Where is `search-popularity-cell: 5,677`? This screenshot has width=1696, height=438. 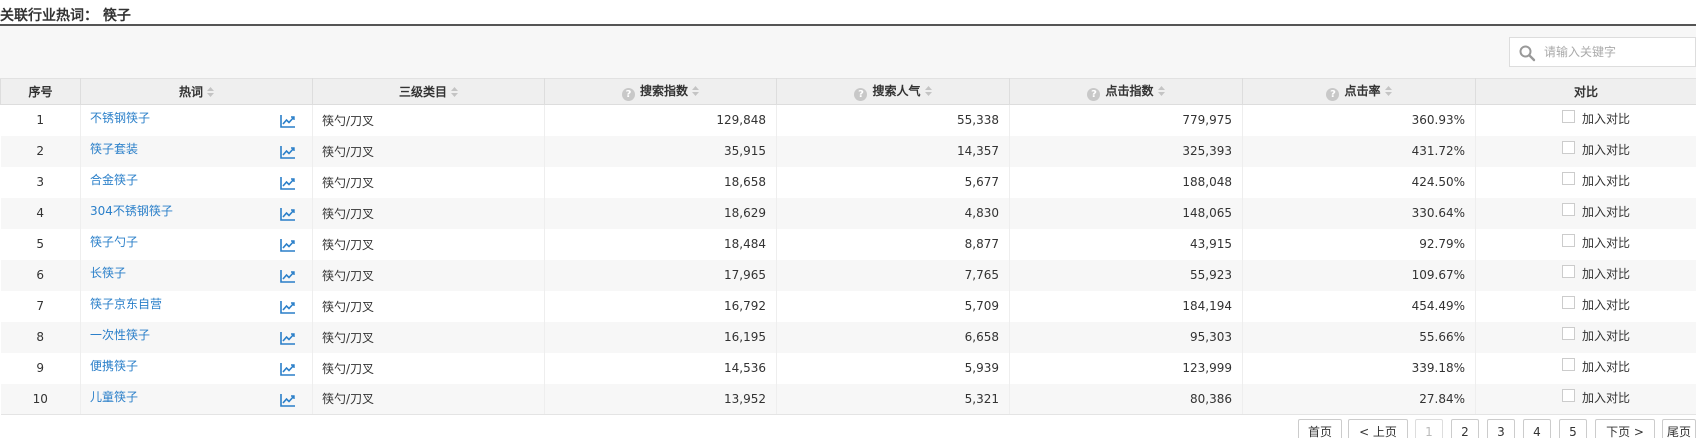
search-popularity-cell: 5,677 is located at coordinates (893, 182).